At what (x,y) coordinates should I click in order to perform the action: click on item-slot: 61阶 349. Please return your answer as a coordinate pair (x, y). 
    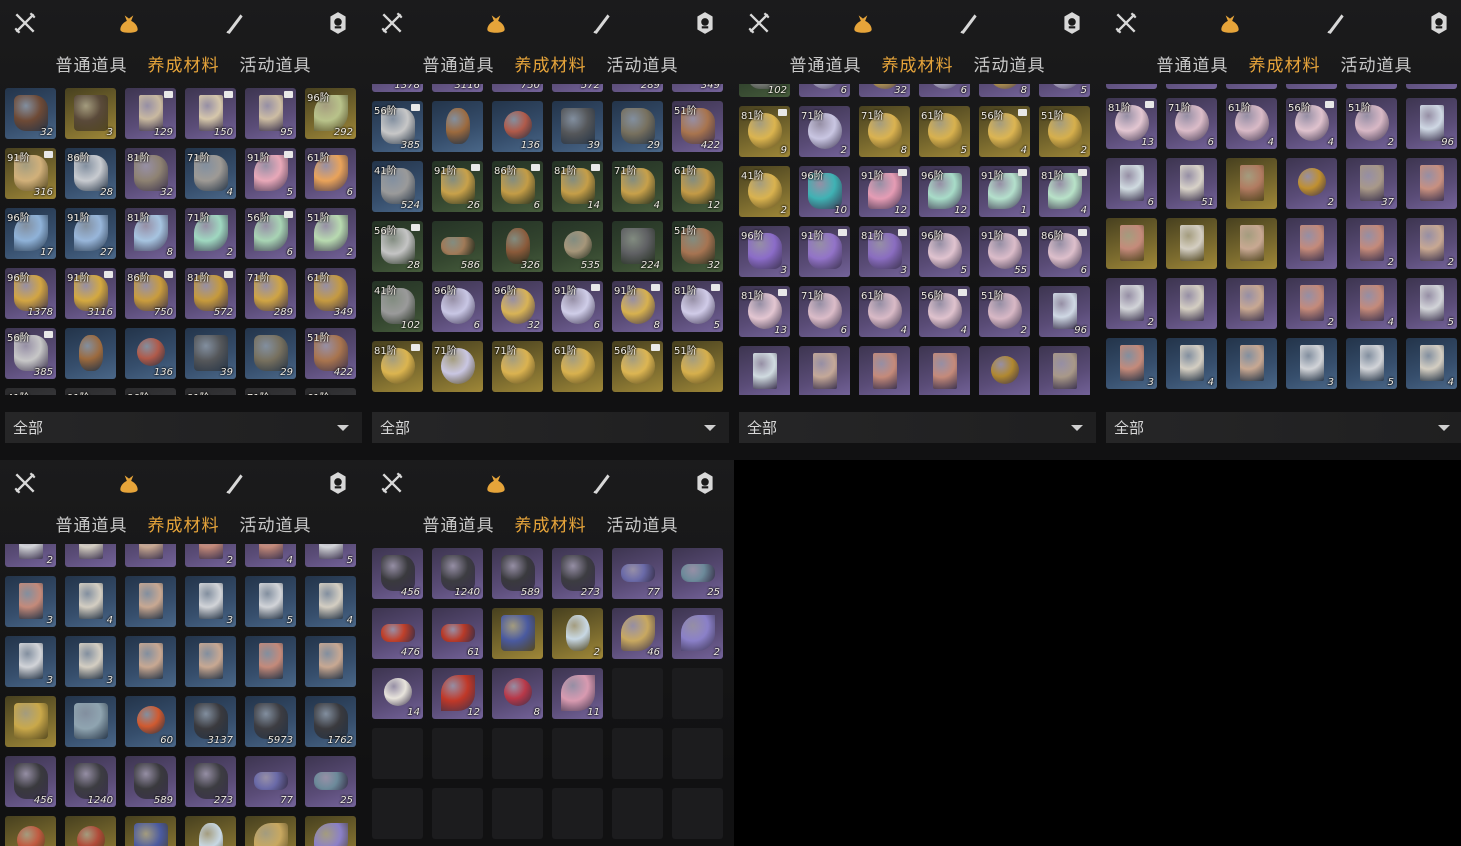
    Looking at the image, I should click on (330, 293).